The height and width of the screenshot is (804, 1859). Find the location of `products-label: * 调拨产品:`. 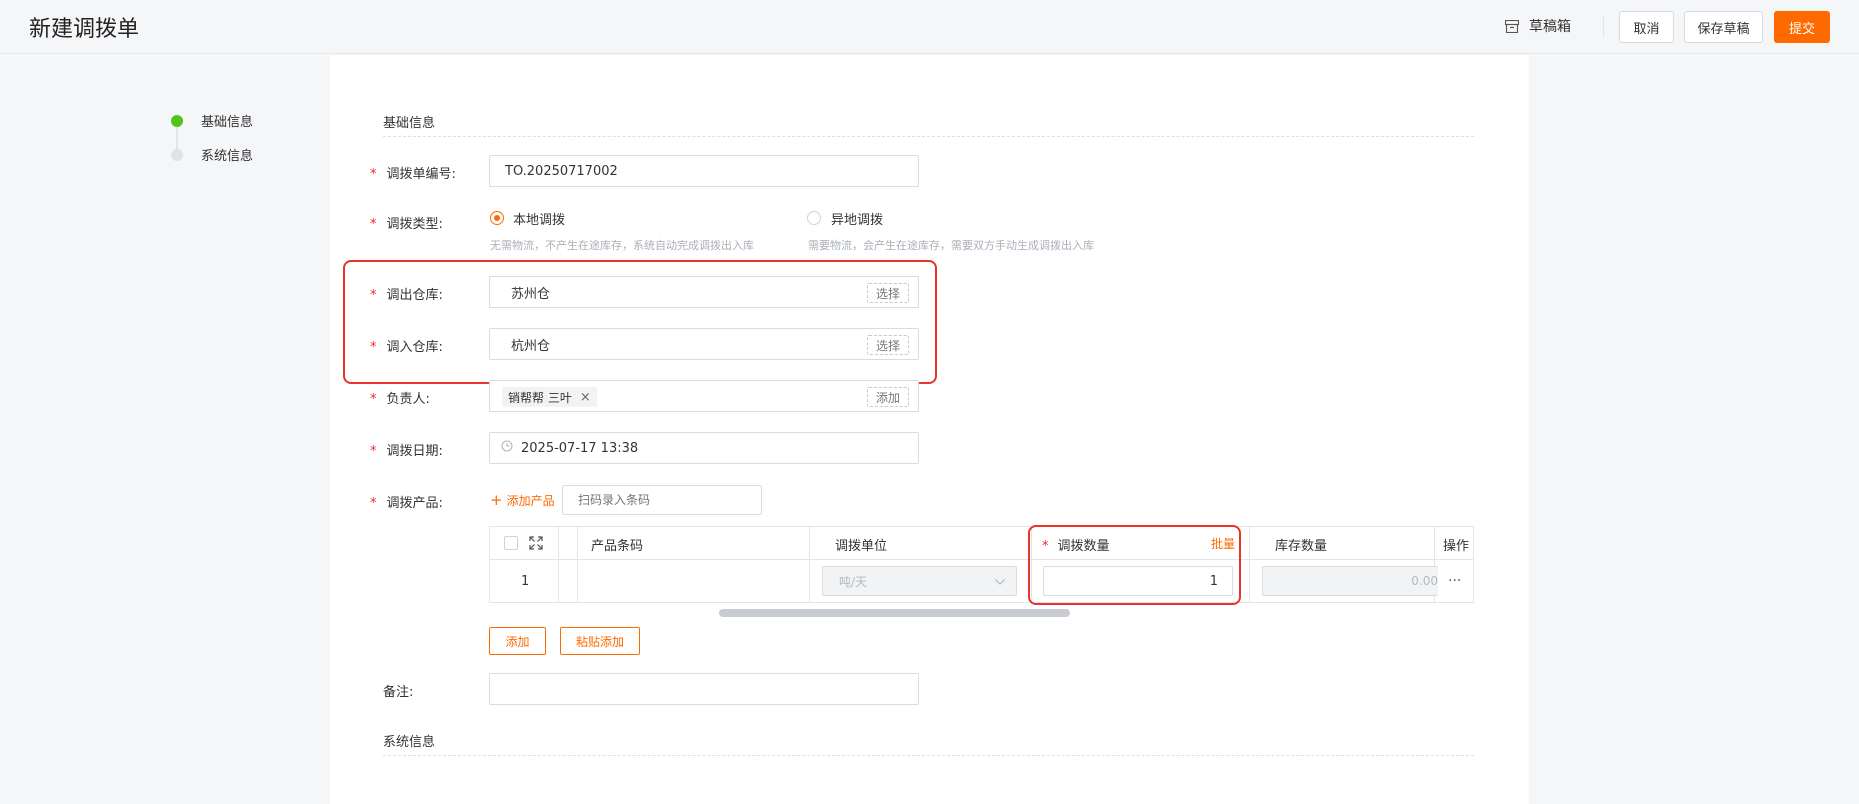

products-label: * 调拨产品: is located at coordinates (406, 503).